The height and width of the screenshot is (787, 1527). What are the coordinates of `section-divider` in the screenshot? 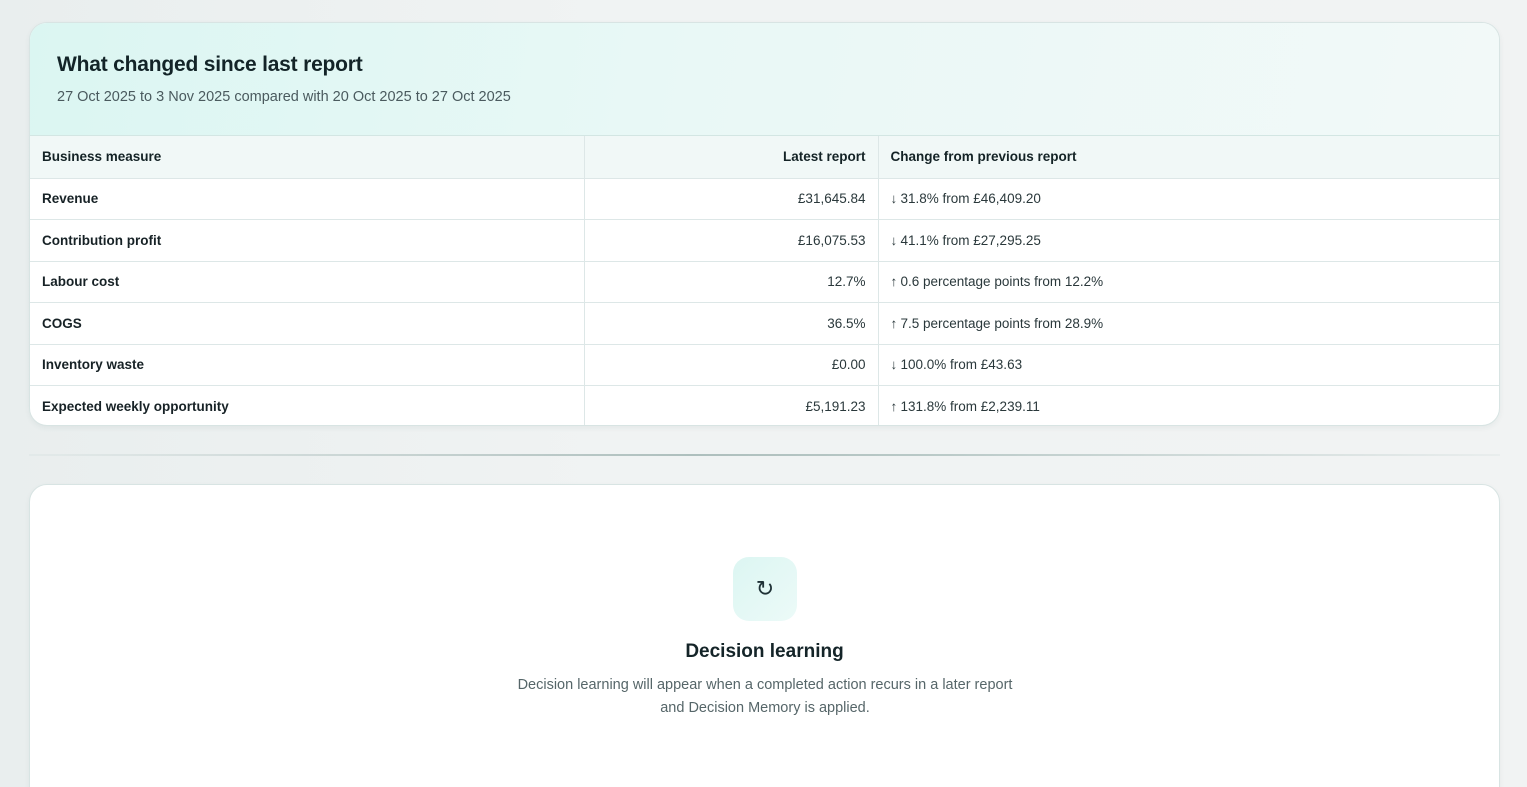 It's located at (764, 455).